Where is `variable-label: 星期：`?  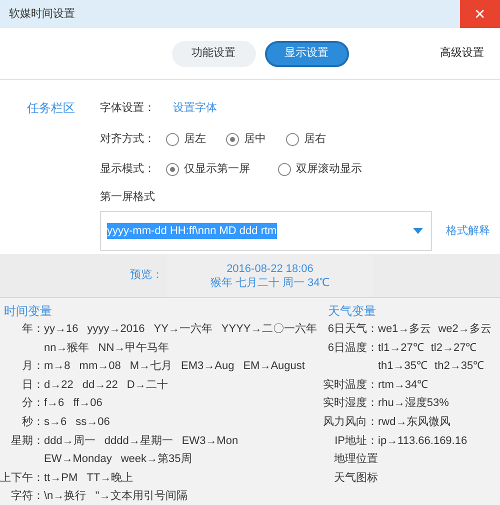
variable-label: 星期： is located at coordinates (27, 441).